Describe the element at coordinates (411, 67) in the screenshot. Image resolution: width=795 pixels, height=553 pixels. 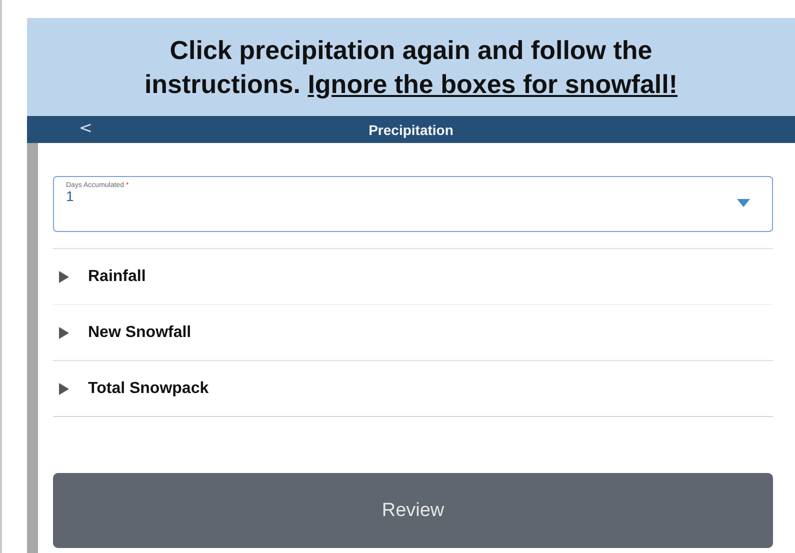
I see `instruction-text: Click precipitation again and follow the instructions. Ignore the boxes for snowfall!` at that location.